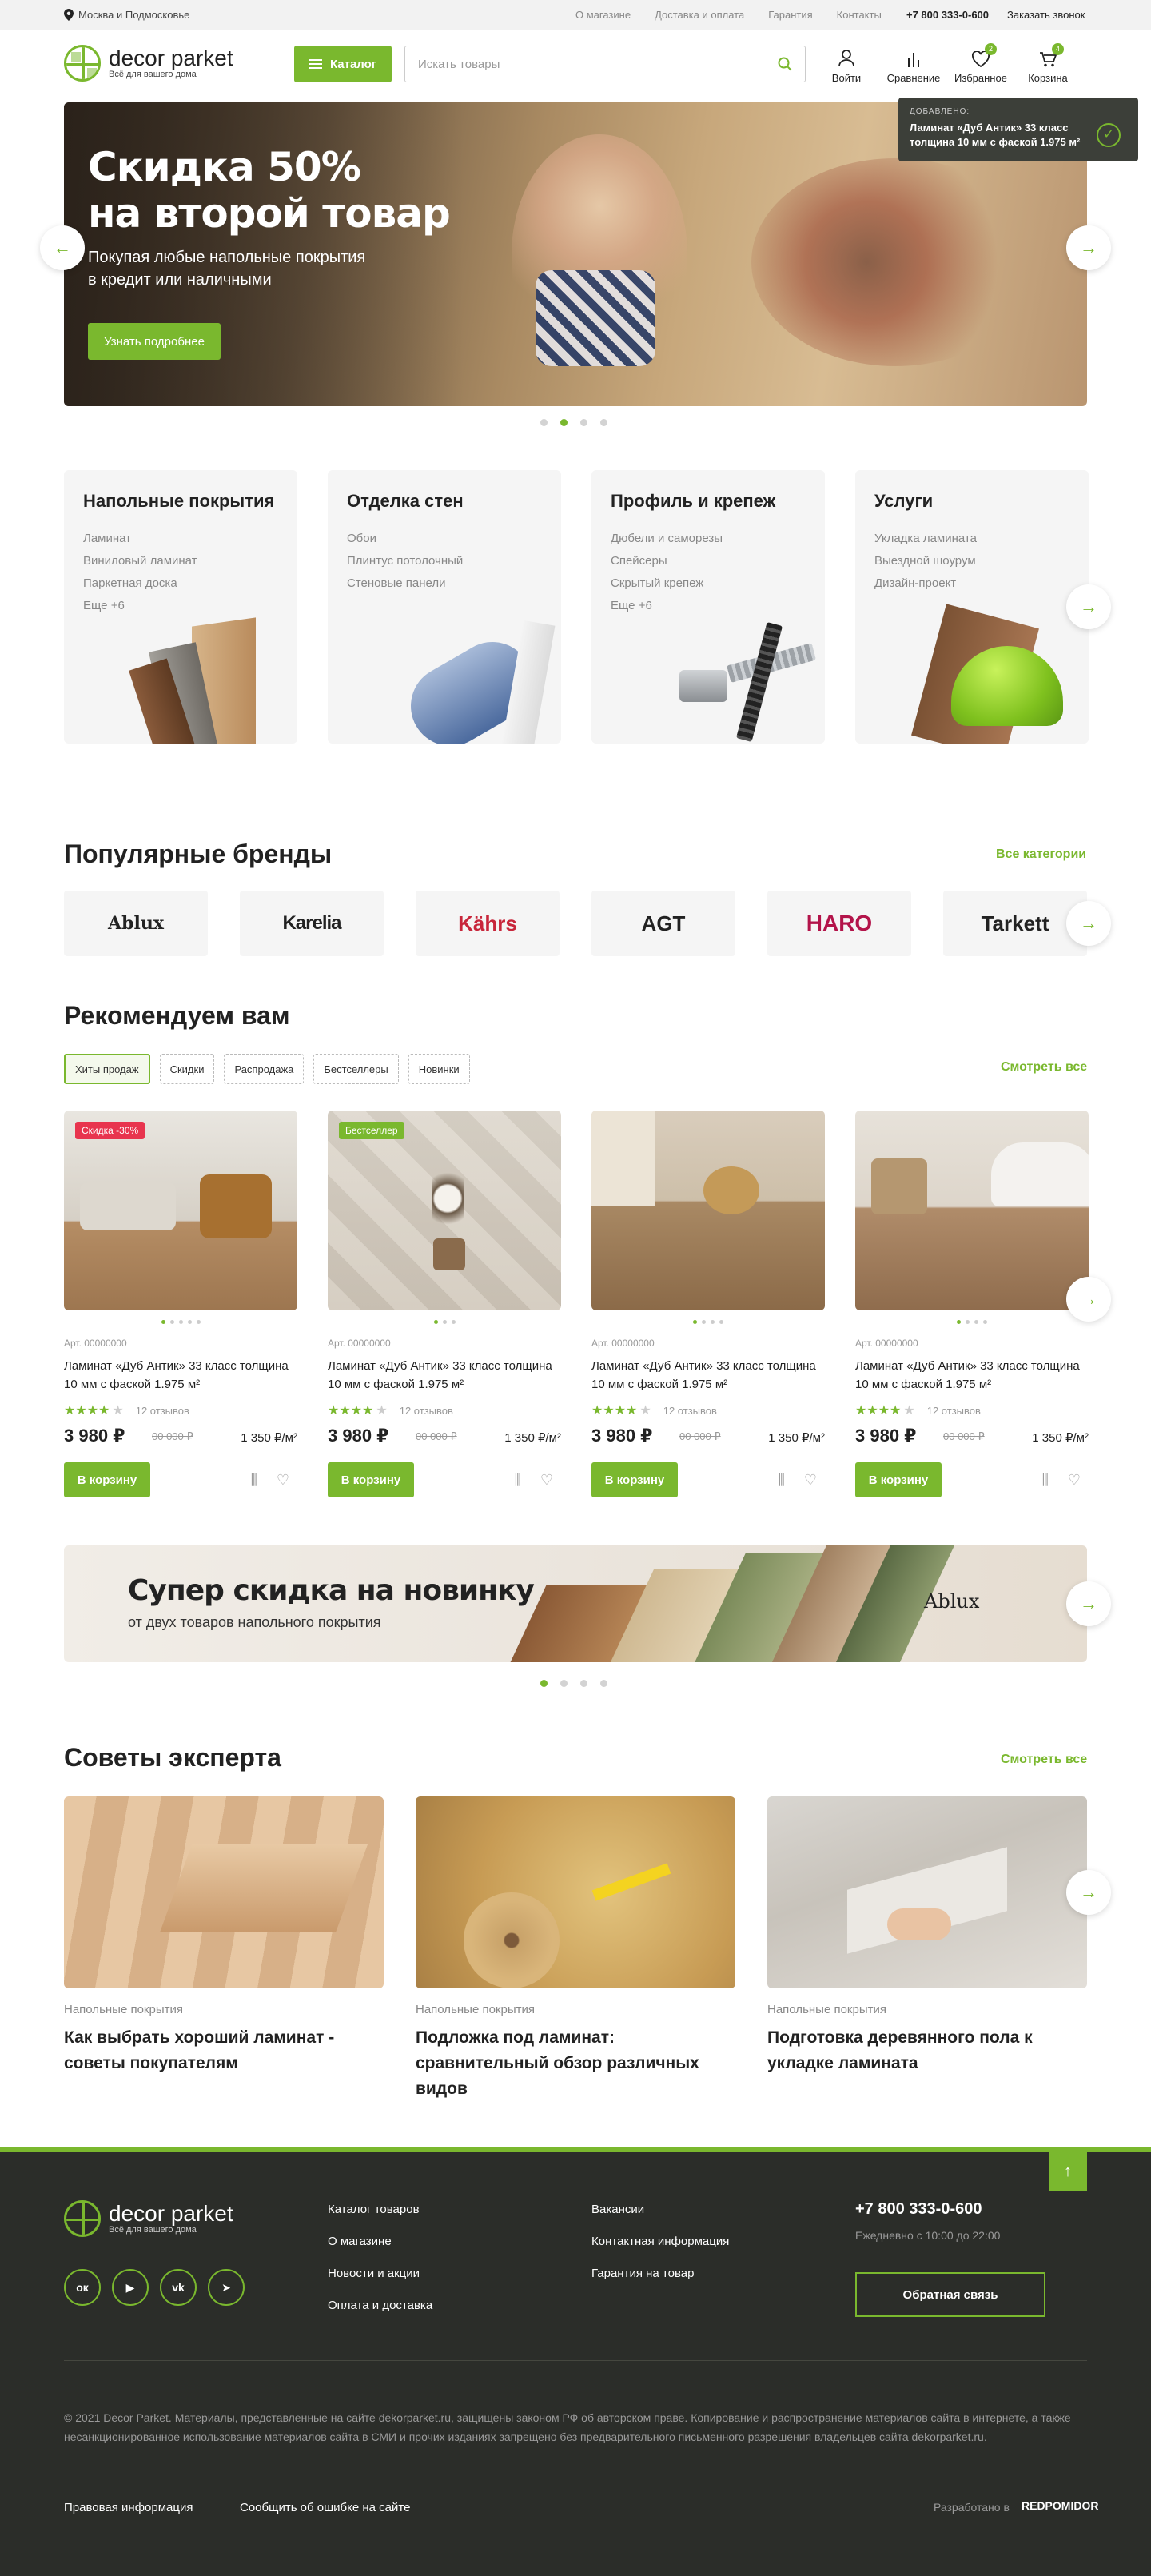 The image size is (1151, 2576). I want to click on article-image, so click(224, 1892).